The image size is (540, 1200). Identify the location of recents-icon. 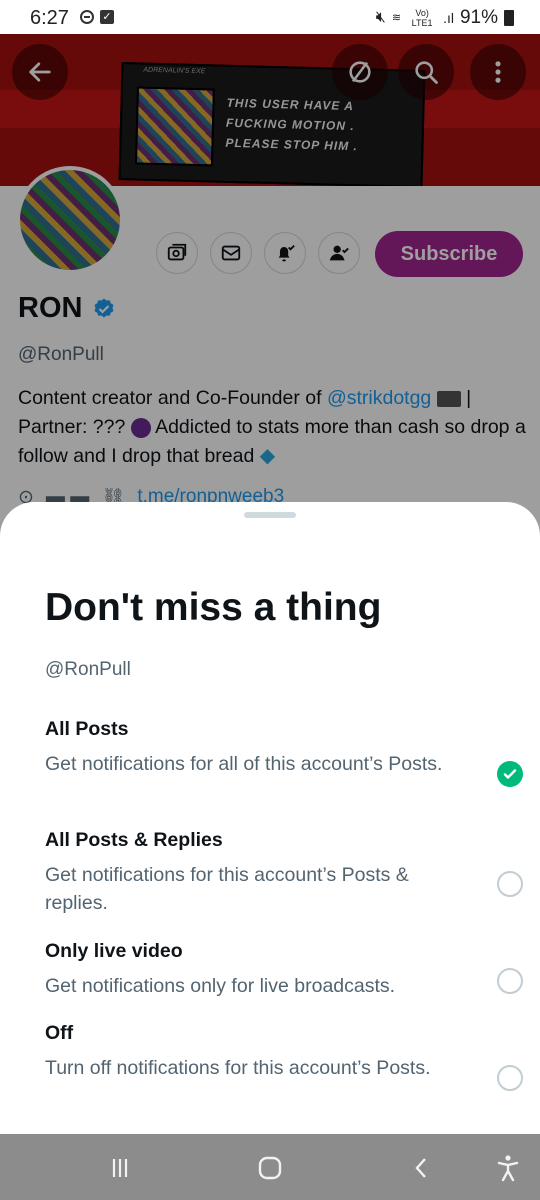
(120, 1168).